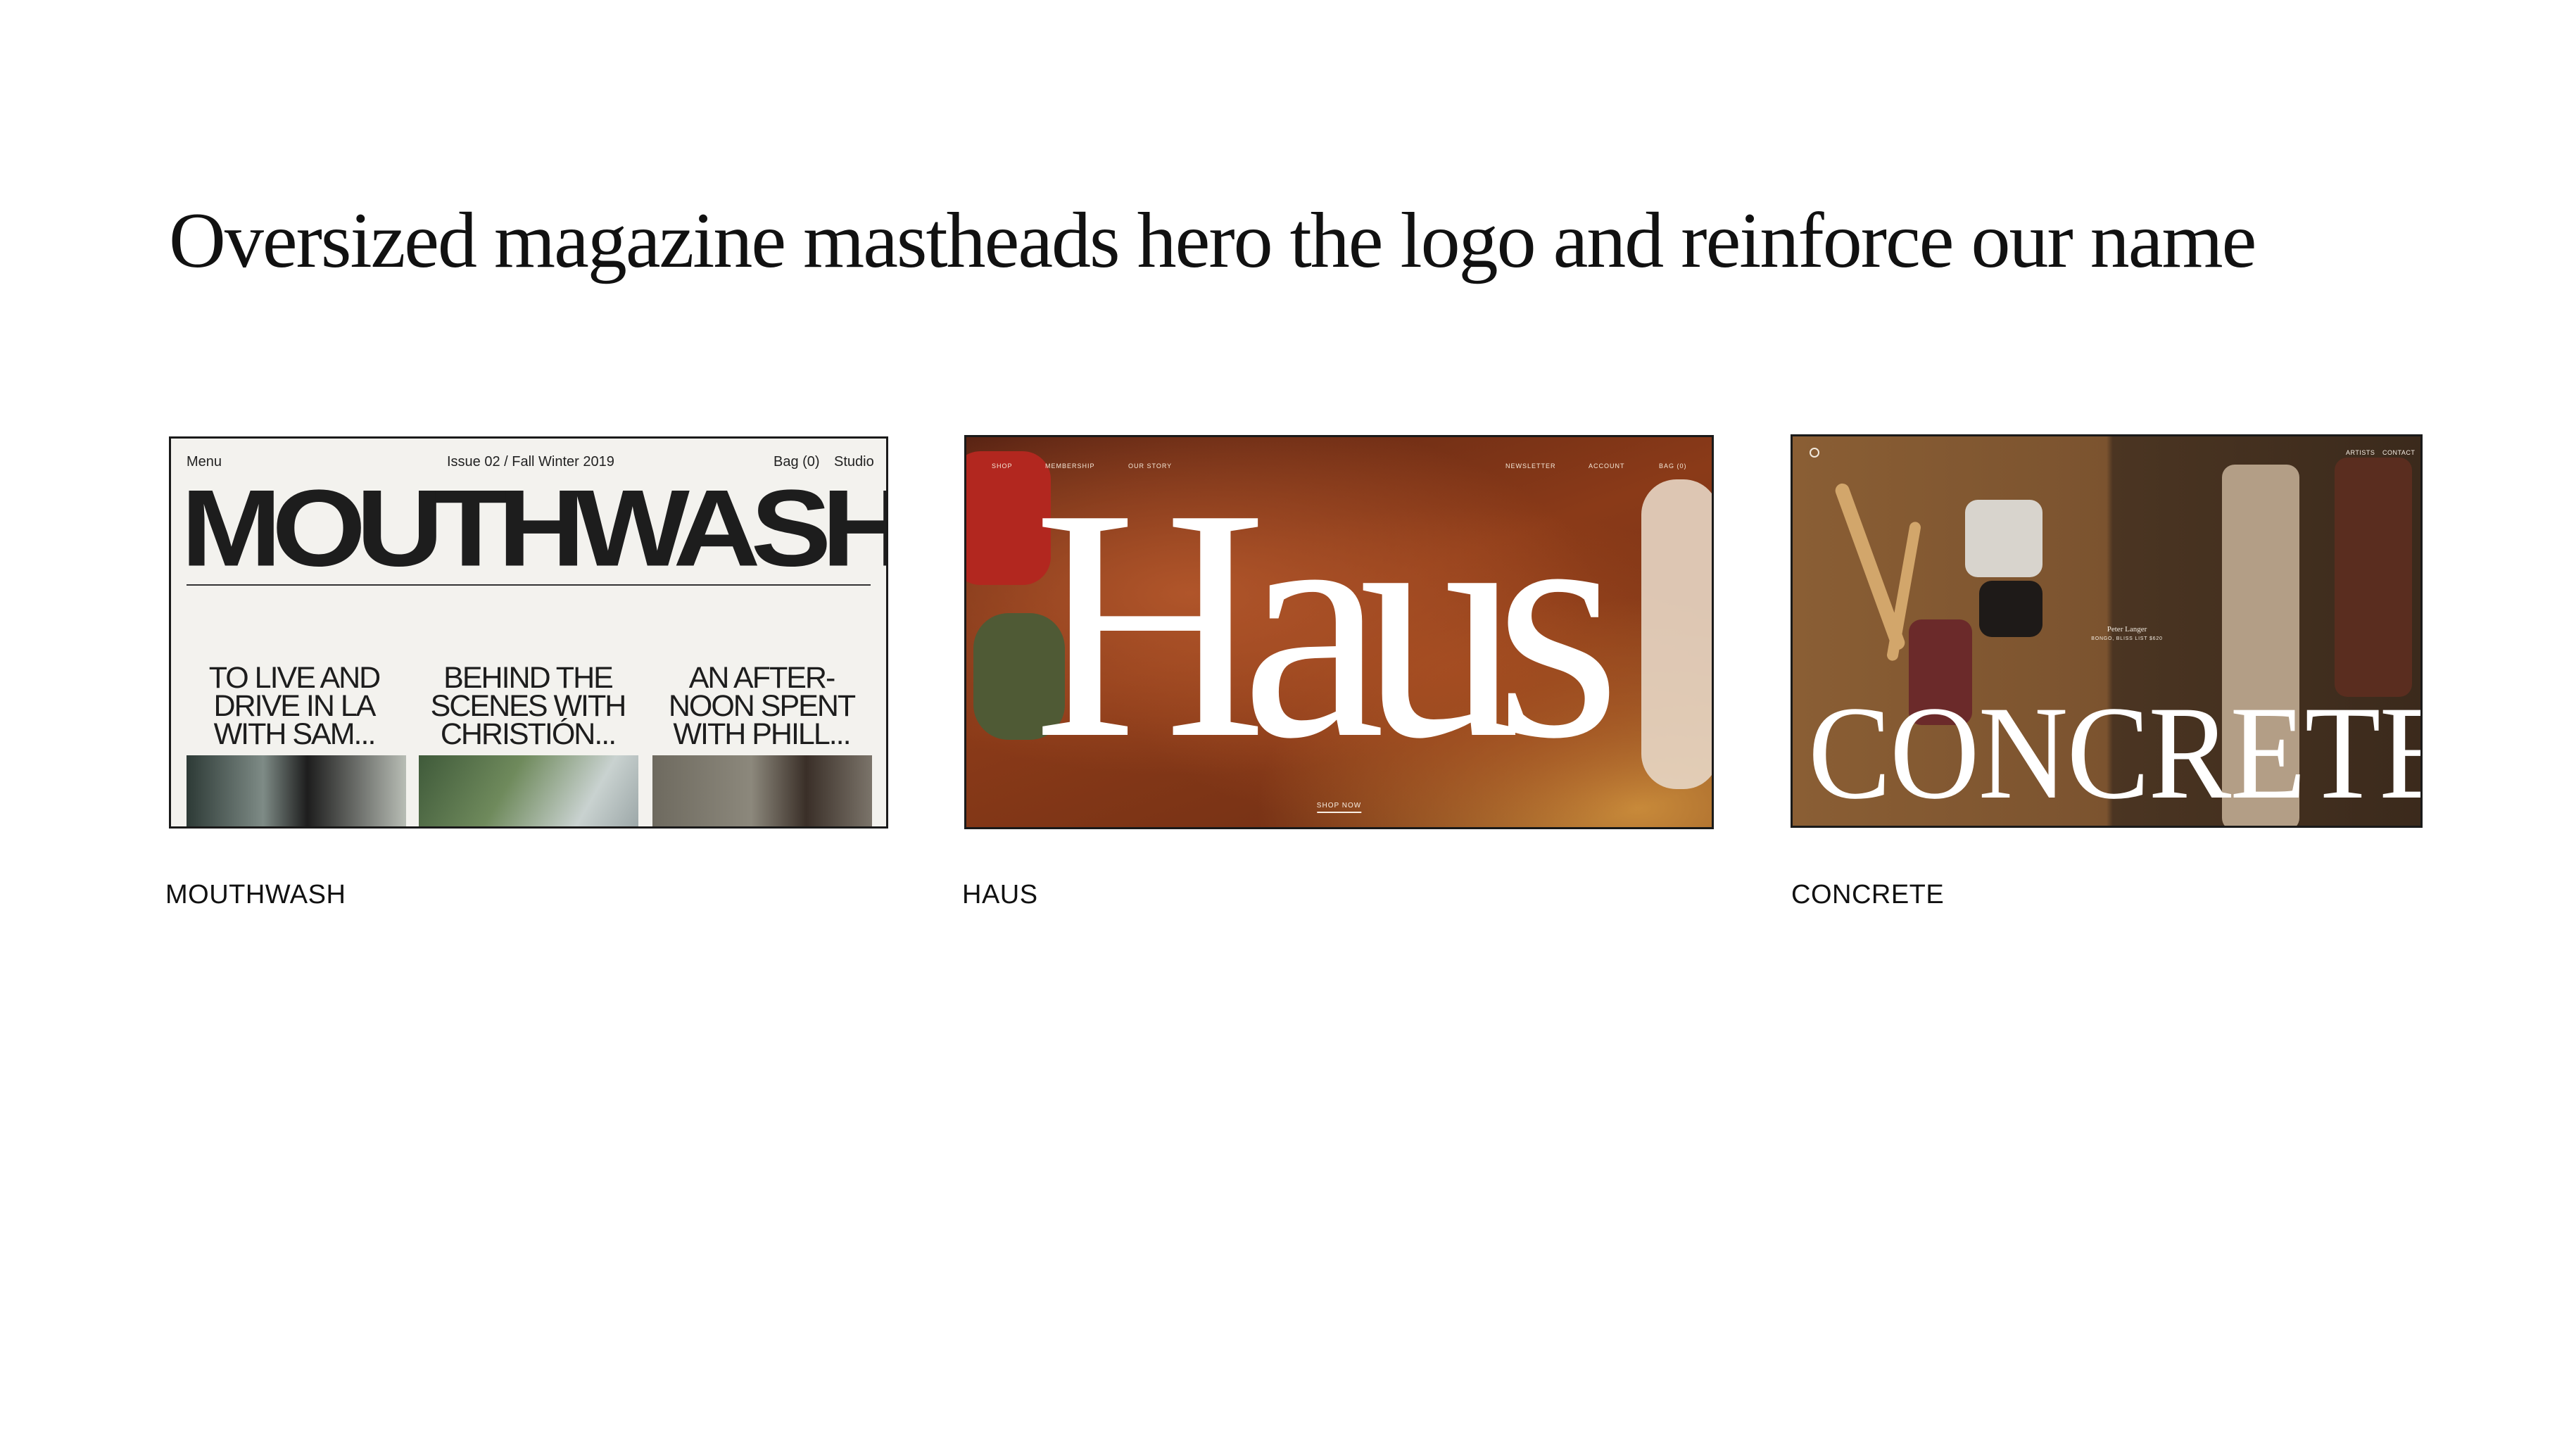 The image size is (2576, 1436). What do you see at coordinates (1673, 466) in the screenshot?
I see `haus-nav-bag: BAG (0)` at bounding box center [1673, 466].